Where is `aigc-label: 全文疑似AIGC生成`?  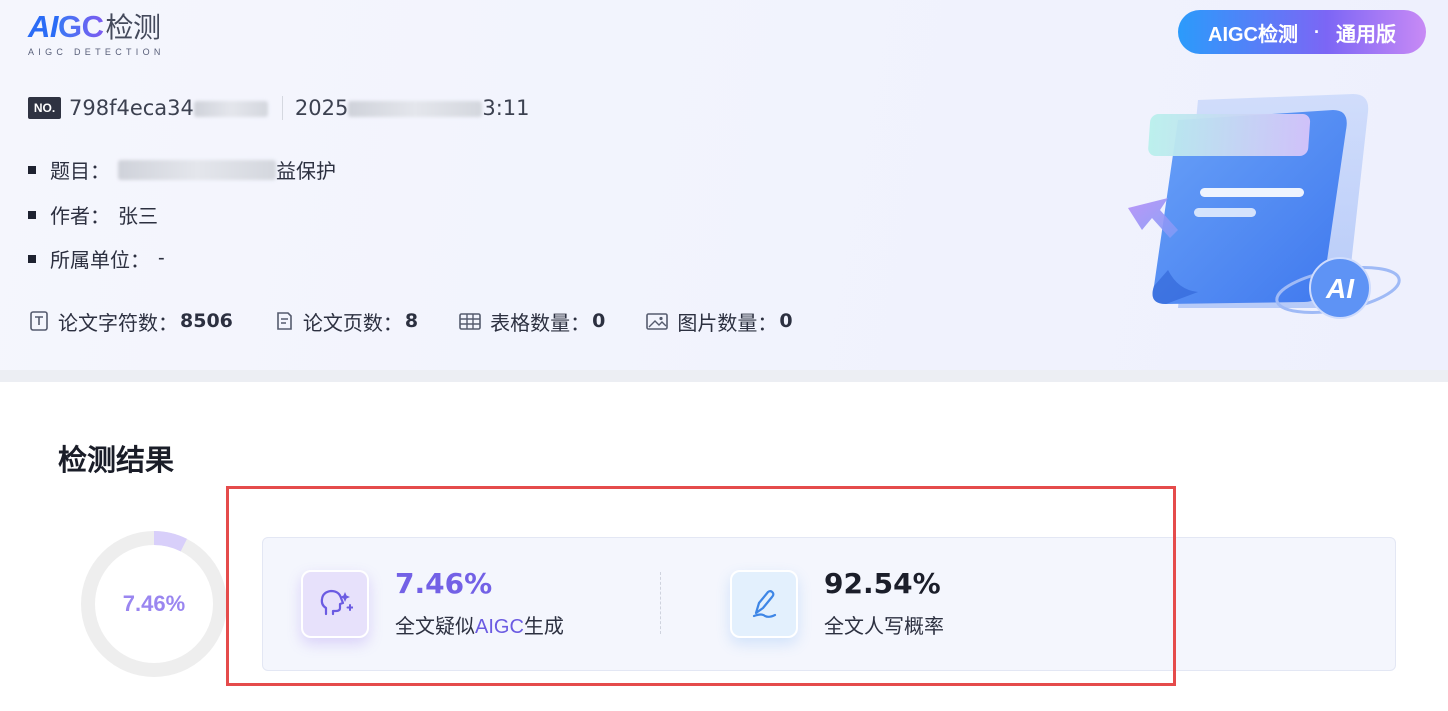 aigc-label: 全文疑似AIGC生成 is located at coordinates (479, 624).